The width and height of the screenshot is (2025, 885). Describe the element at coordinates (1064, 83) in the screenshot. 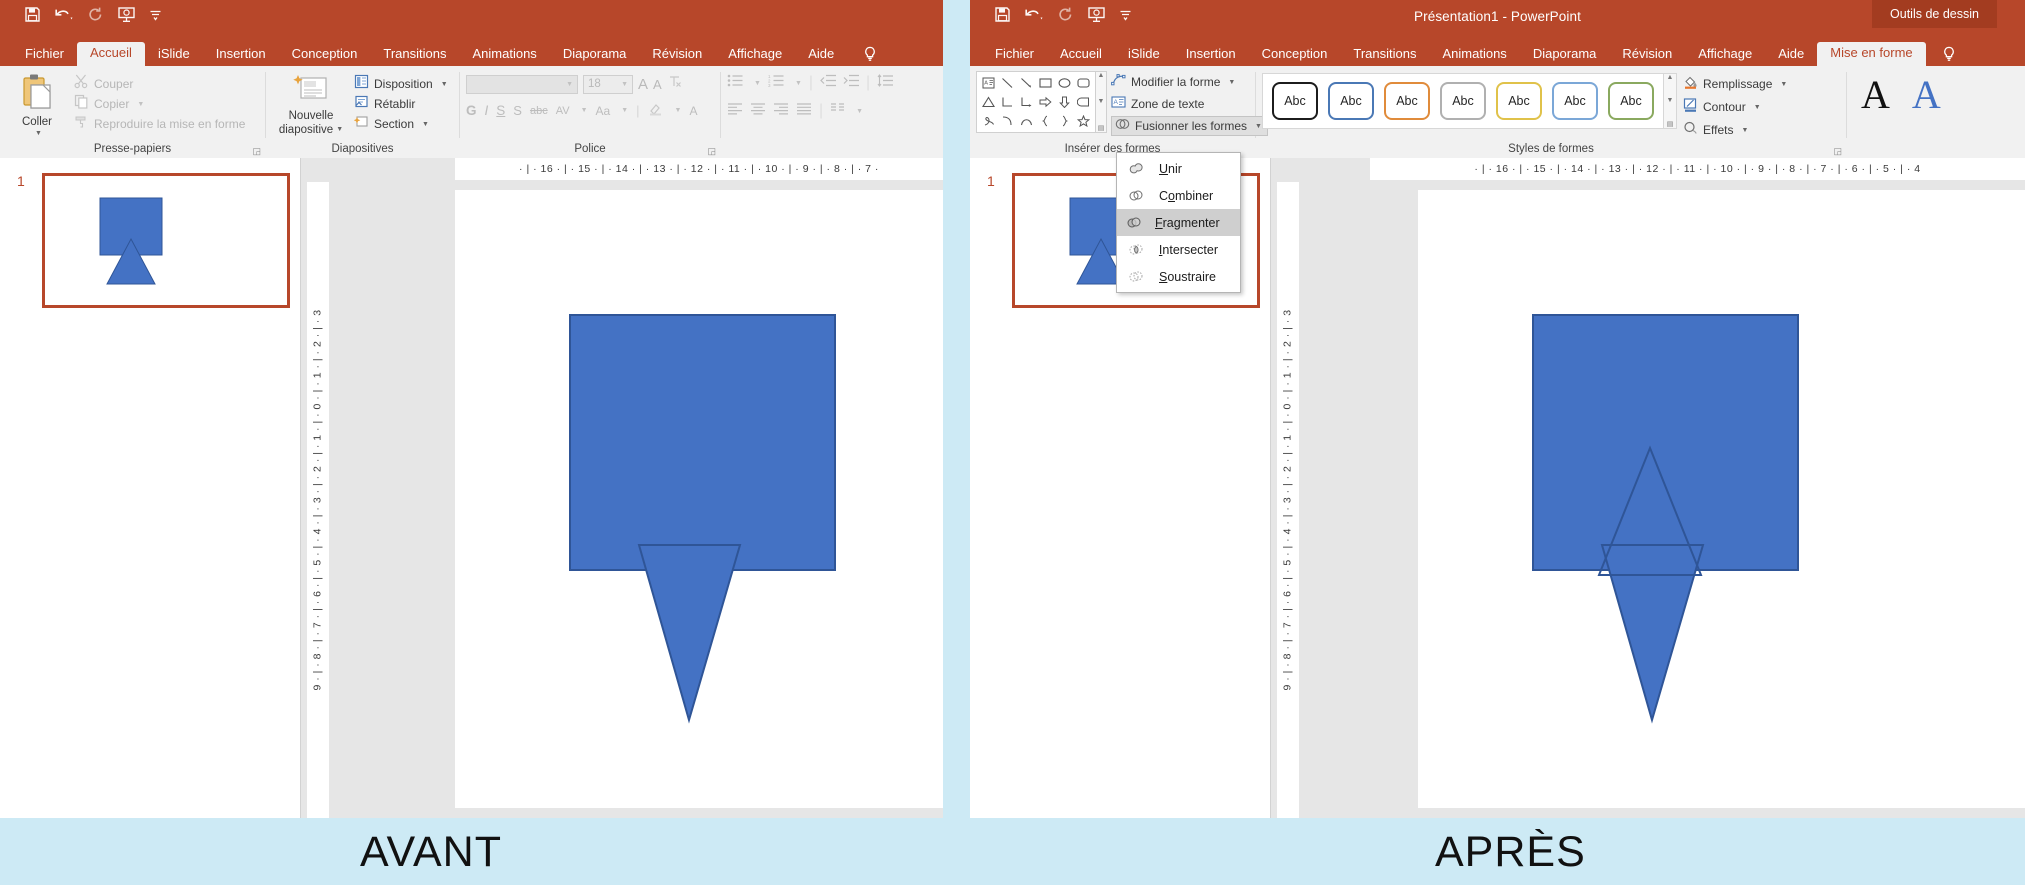

I see `oval-shape-icon` at that location.